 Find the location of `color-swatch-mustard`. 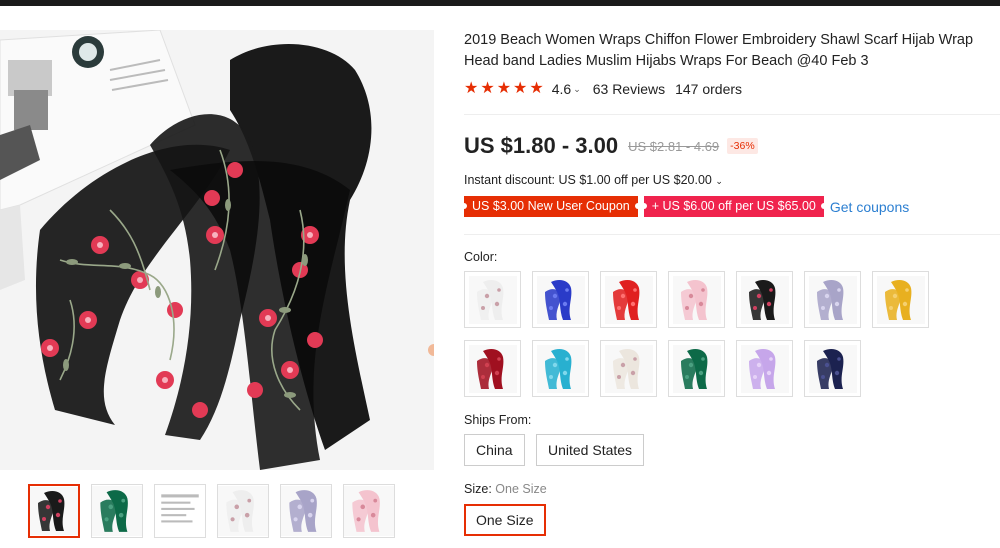

color-swatch-mustard is located at coordinates (900, 299).